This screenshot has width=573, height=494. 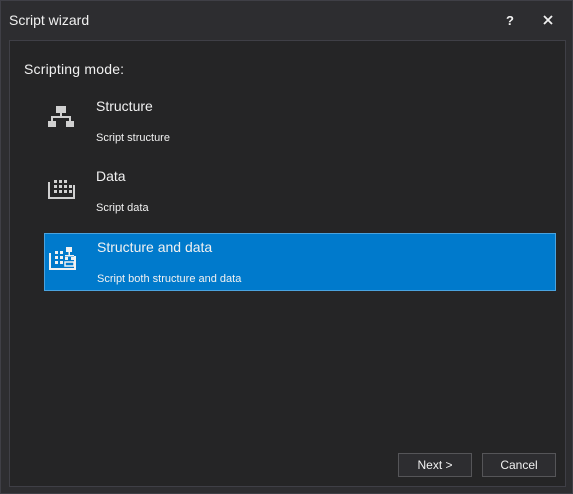 What do you see at coordinates (62, 258) in the screenshot?
I see `structure-and-data-icon` at bounding box center [62, 258].